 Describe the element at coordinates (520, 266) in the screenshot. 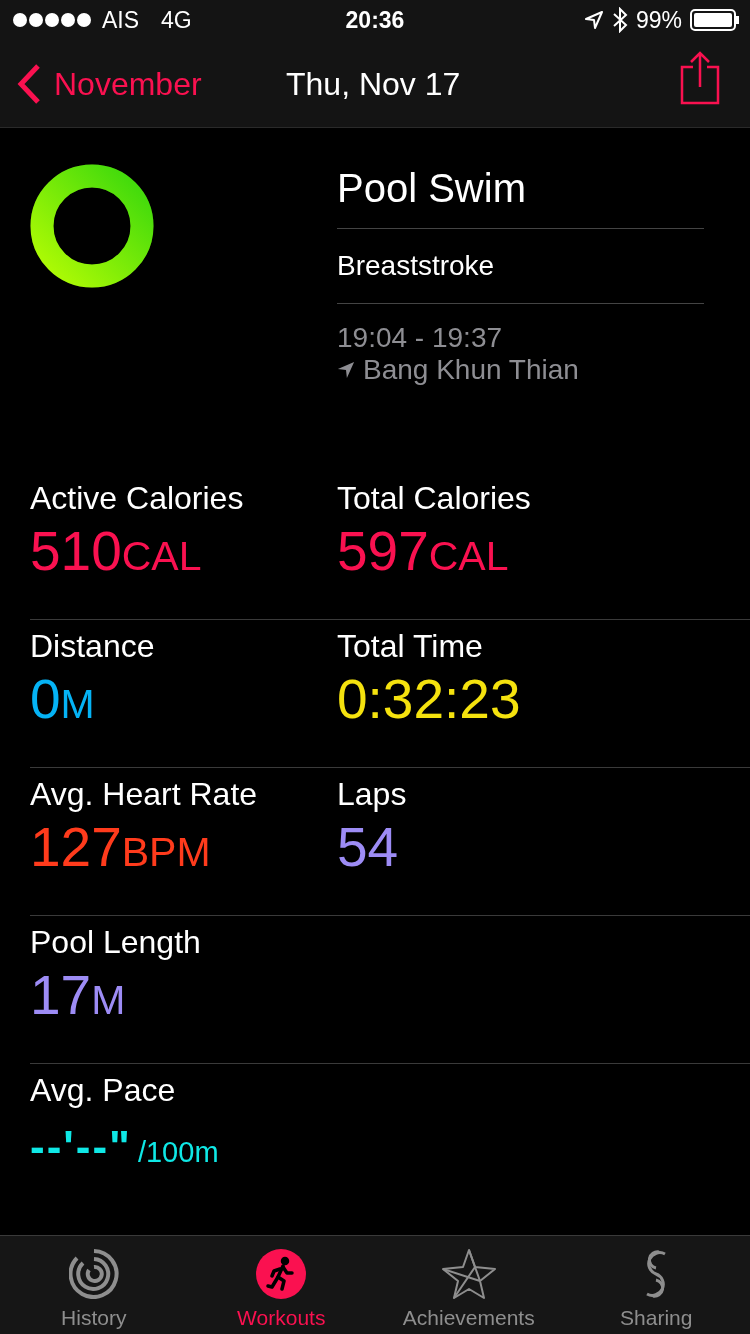

I see `stroke-type: Breaststroke` at that location.